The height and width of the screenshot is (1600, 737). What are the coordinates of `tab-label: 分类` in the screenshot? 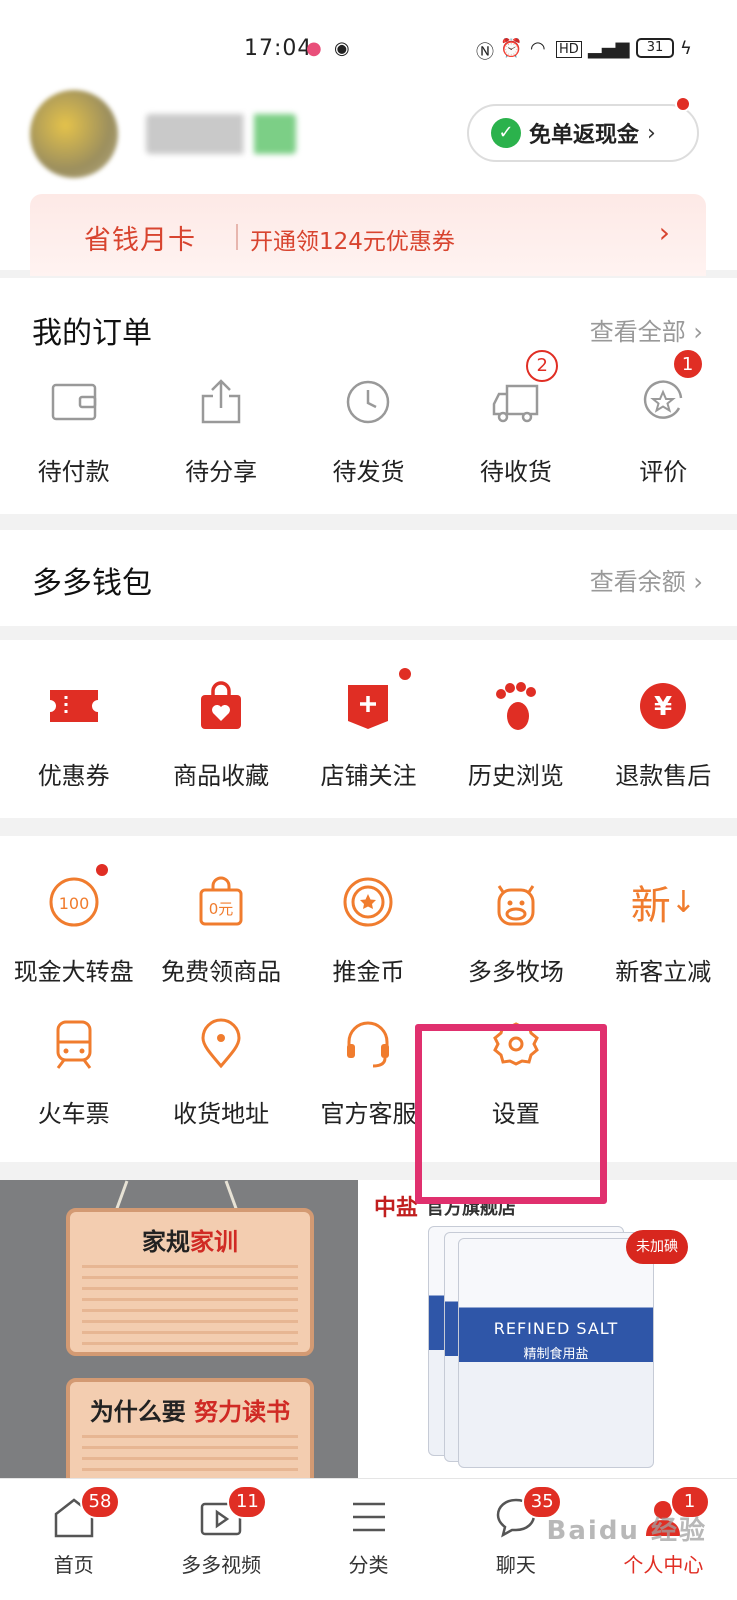 It's located at (368, 1565).